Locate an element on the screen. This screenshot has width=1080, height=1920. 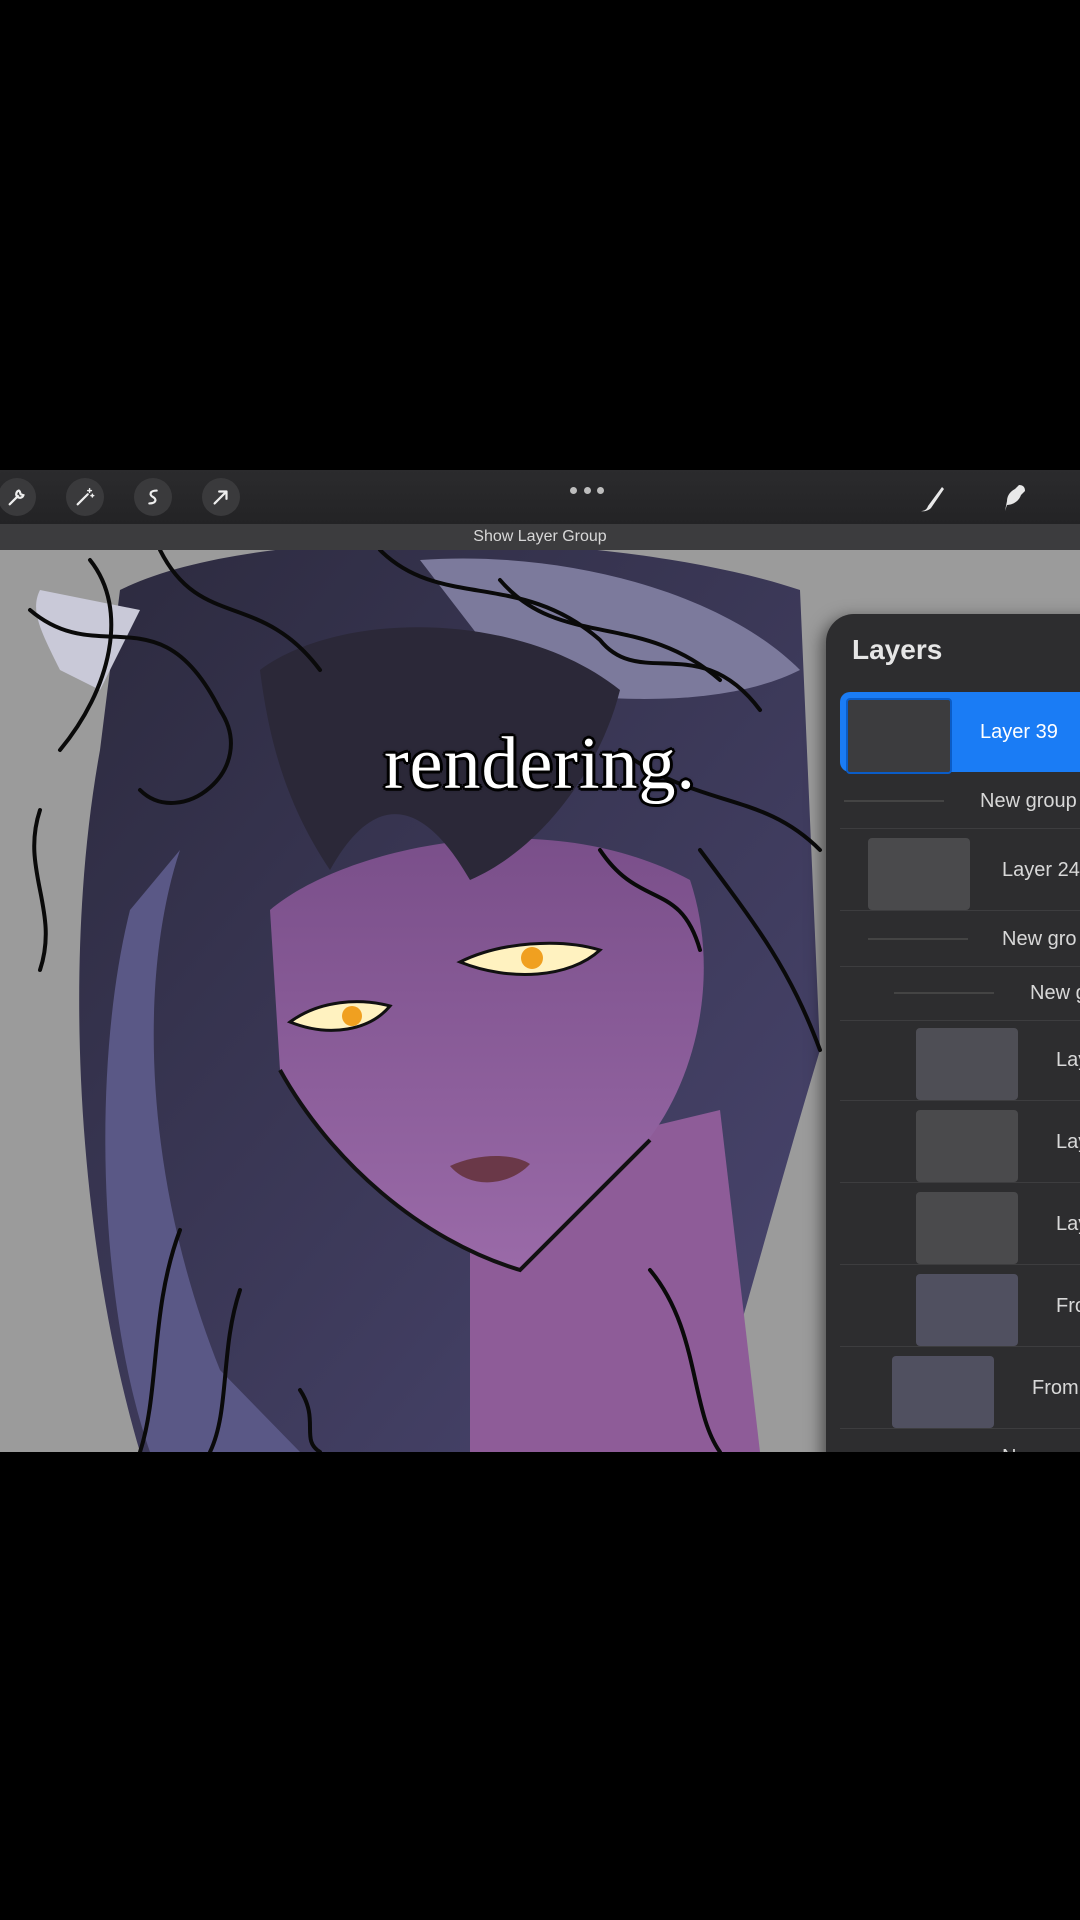
smudge-icon is located at coordinates (1014, 498).